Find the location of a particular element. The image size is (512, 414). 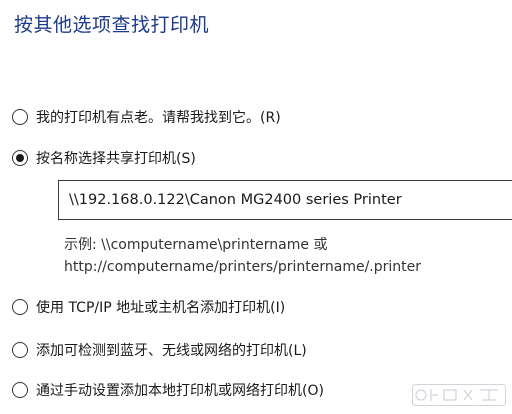

option-shared-printer-by-name: 按名称选择共享打印机(S) is located at coordinates (104, 158).